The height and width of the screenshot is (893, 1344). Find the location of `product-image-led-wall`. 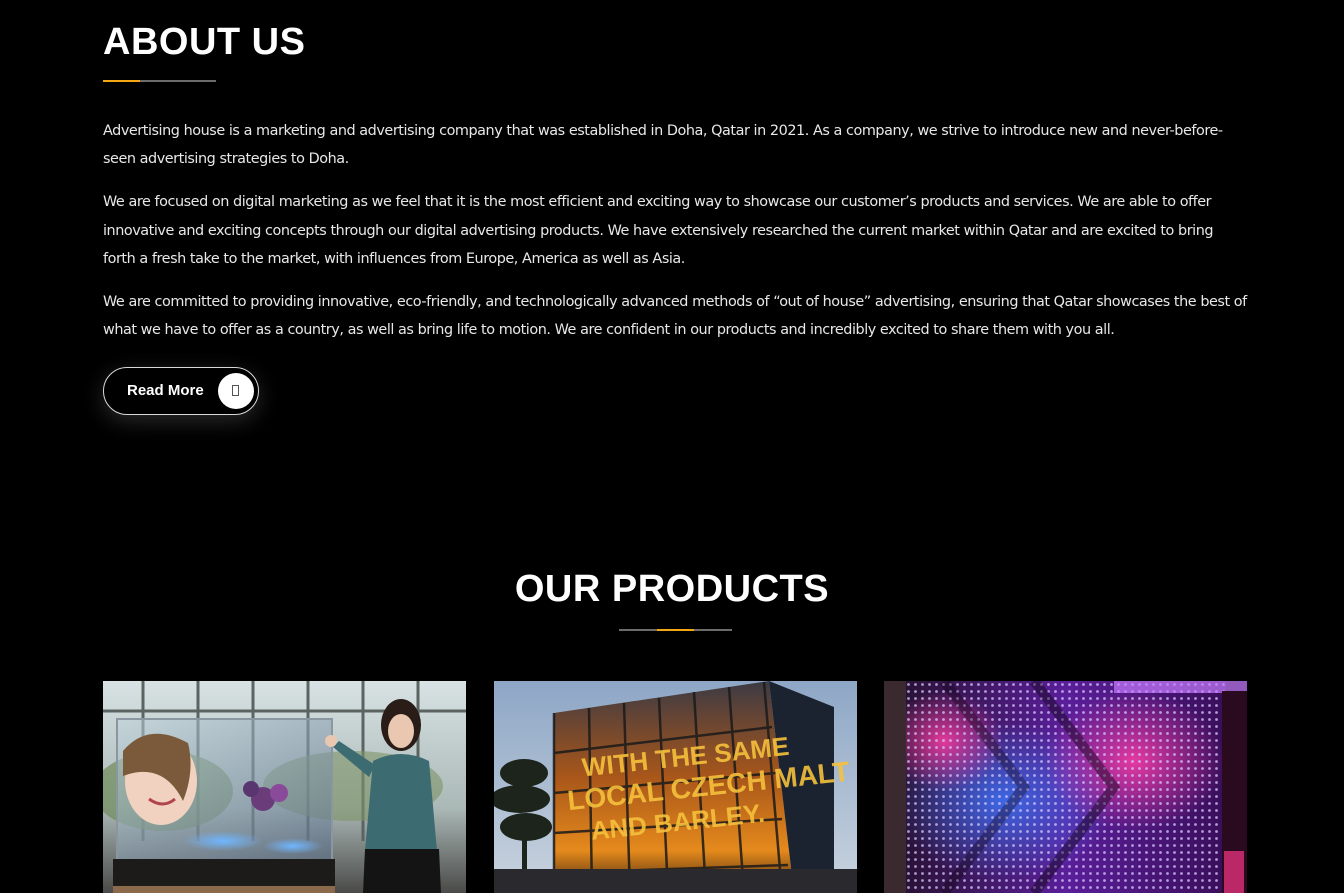

product-image-led-wall is located at coordinates (1065, 787).